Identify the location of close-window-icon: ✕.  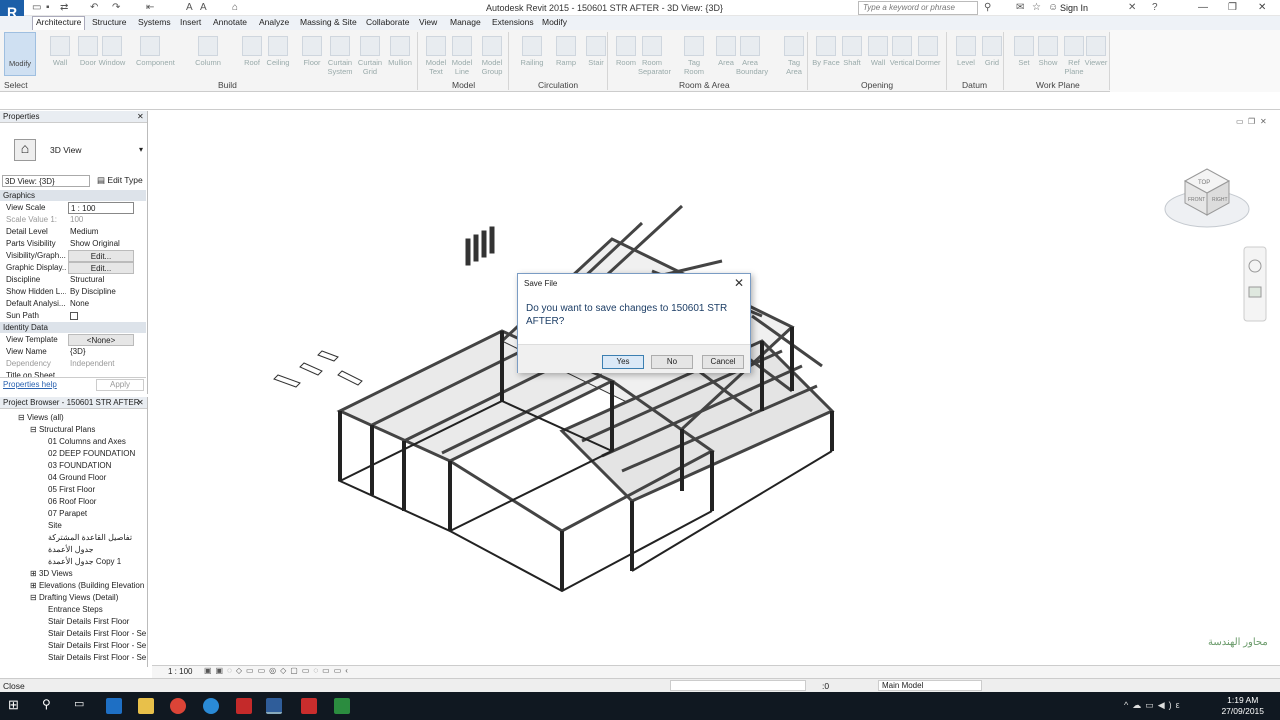
(1262, 7).